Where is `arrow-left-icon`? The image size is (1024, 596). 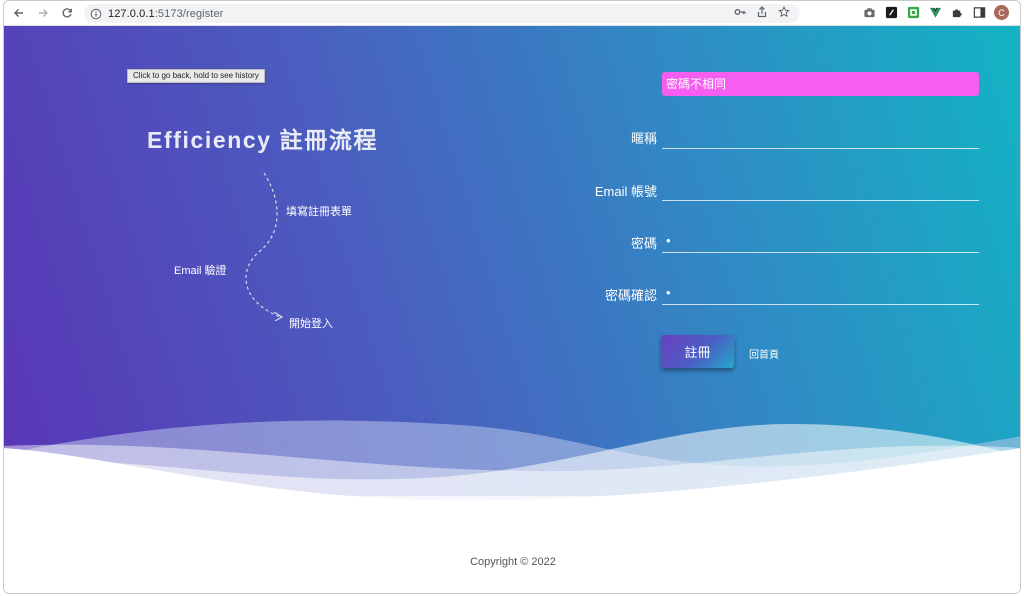
arrow-left-icon is located at coordinates (18, 13).